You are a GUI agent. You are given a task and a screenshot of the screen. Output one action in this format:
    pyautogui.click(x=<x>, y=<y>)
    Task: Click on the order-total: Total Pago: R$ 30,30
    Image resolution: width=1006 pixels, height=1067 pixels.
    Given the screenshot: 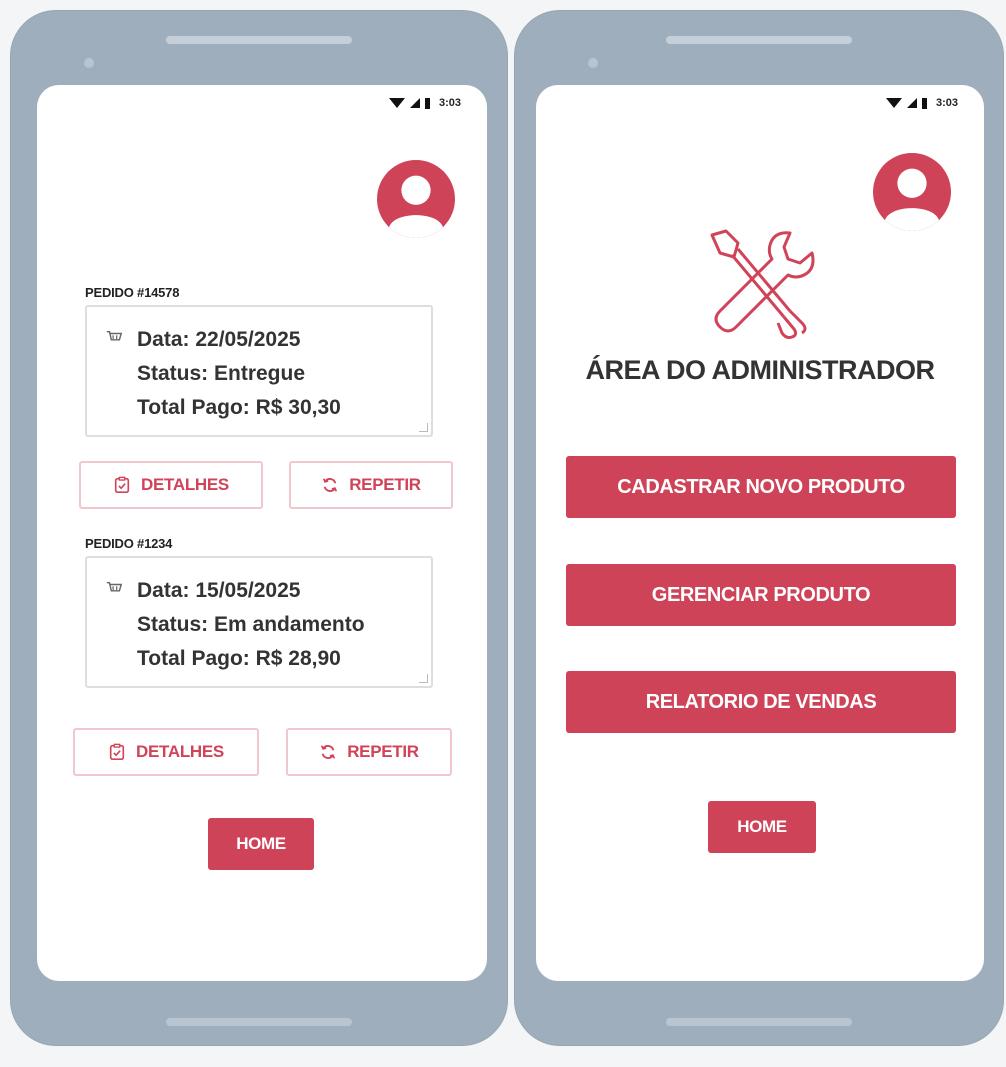 What is the action you would take?
    pyautogui.click(x=239, y=407)
    